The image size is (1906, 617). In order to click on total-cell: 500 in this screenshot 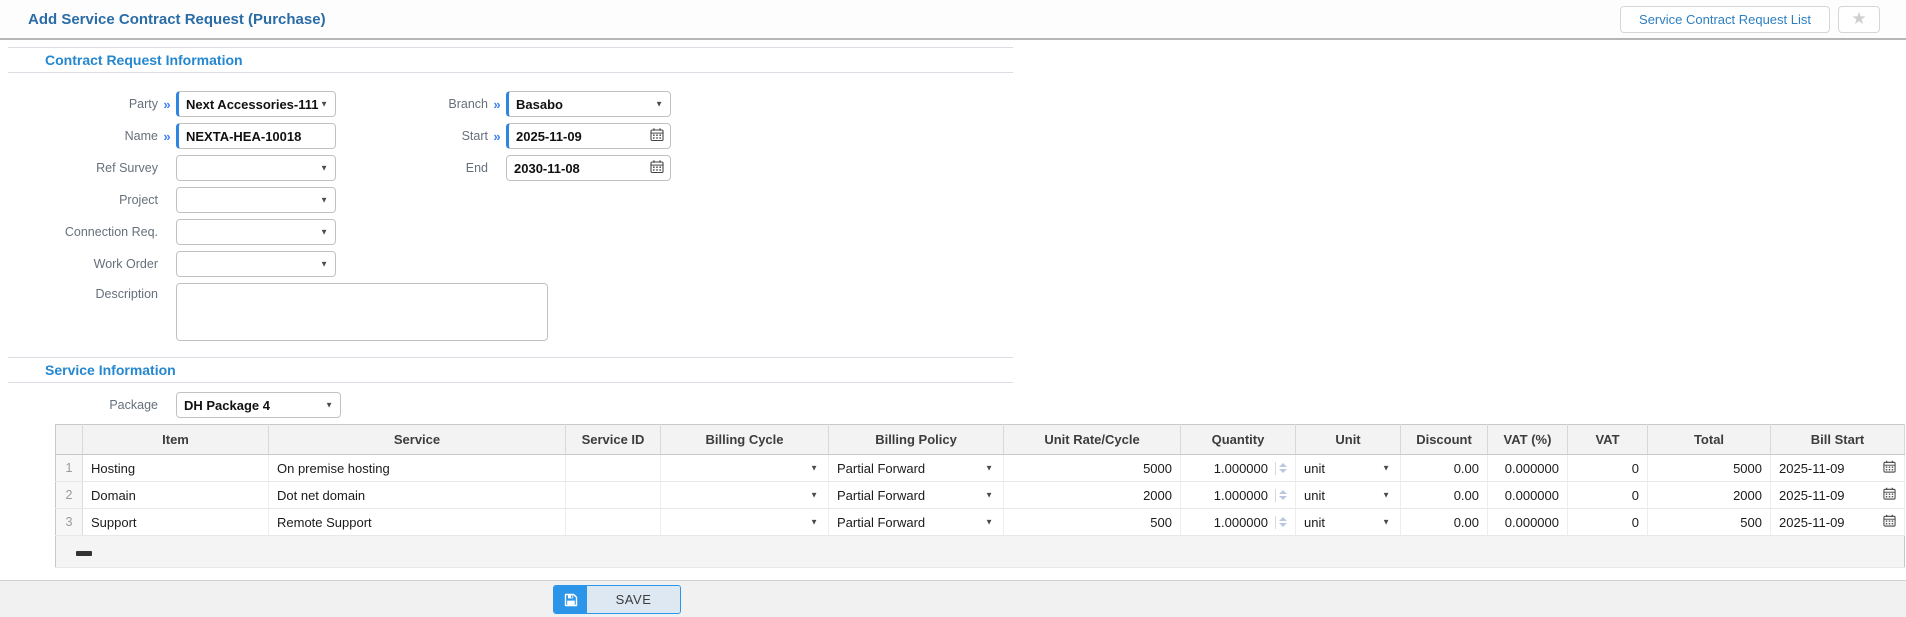, I will do `click(1709, 522)`.